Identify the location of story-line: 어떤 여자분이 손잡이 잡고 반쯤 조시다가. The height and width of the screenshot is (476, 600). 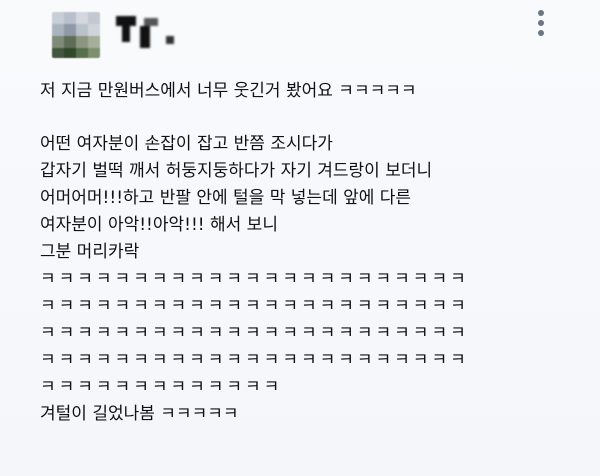
(186, 144).